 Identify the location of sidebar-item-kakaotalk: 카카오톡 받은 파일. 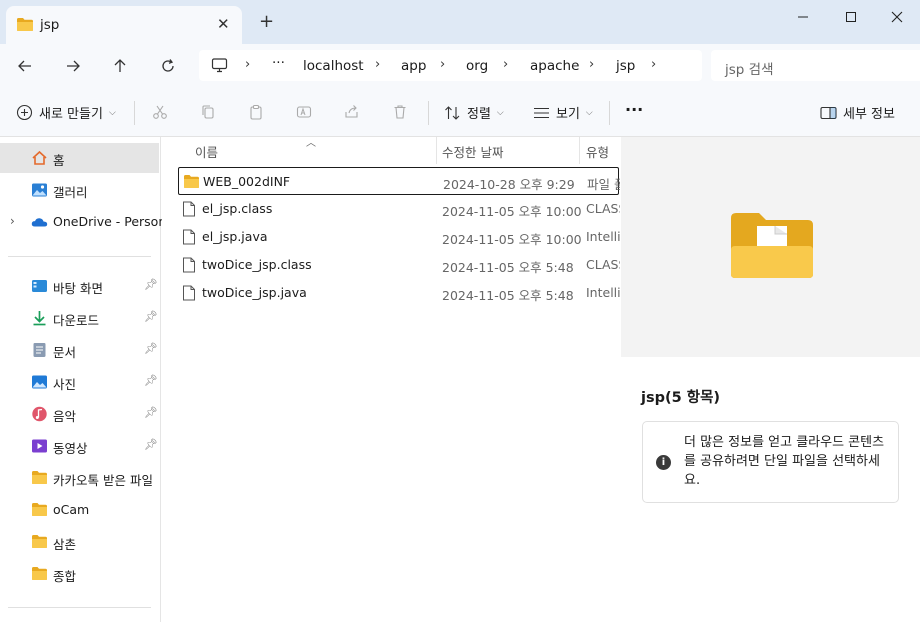
(80, 478).